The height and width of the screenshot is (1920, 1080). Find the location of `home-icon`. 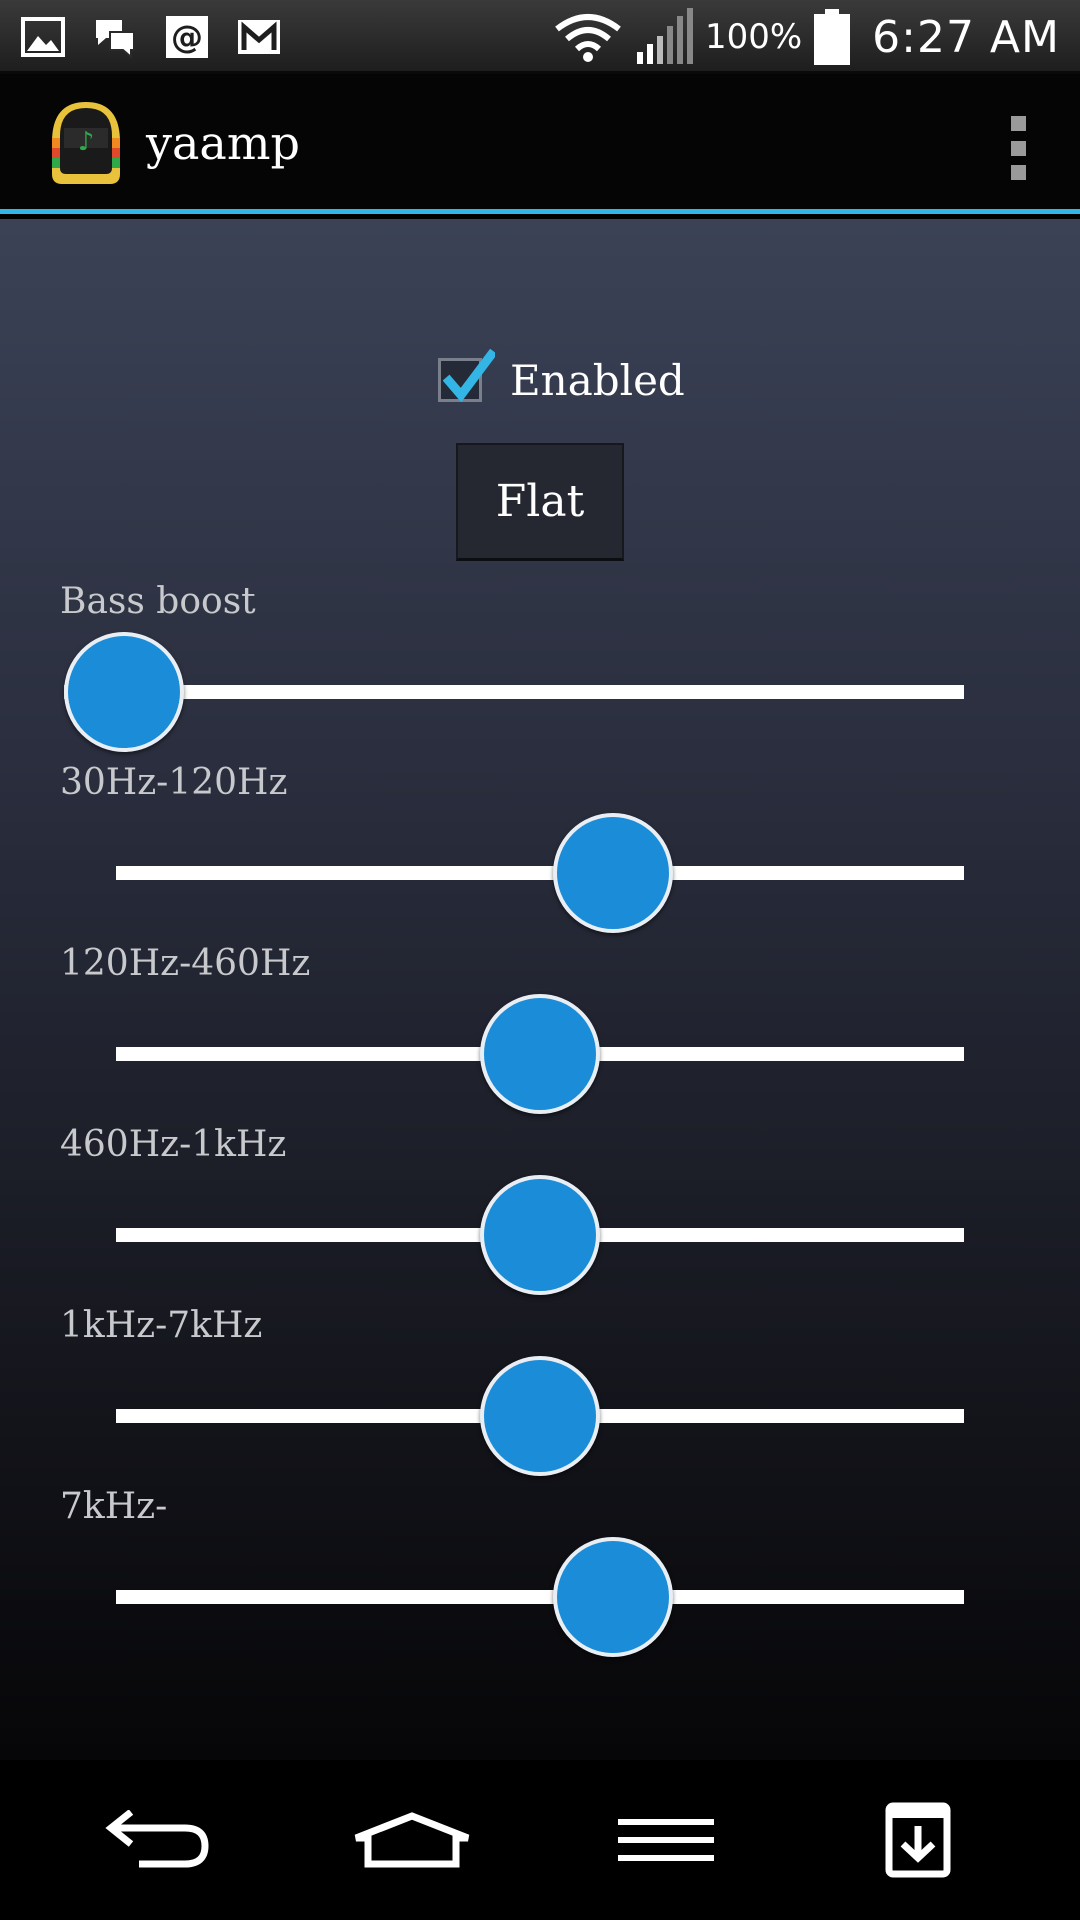

home-icon is located at coordinates (412, 1840).